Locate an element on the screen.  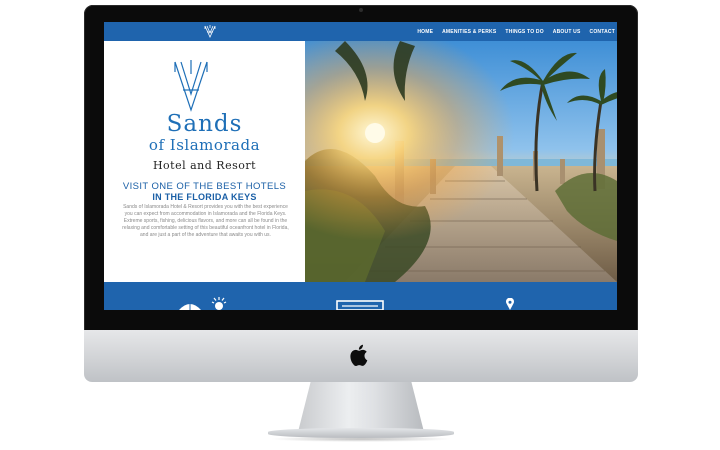
sands-logo-icon is located at coordinates (210, 31).